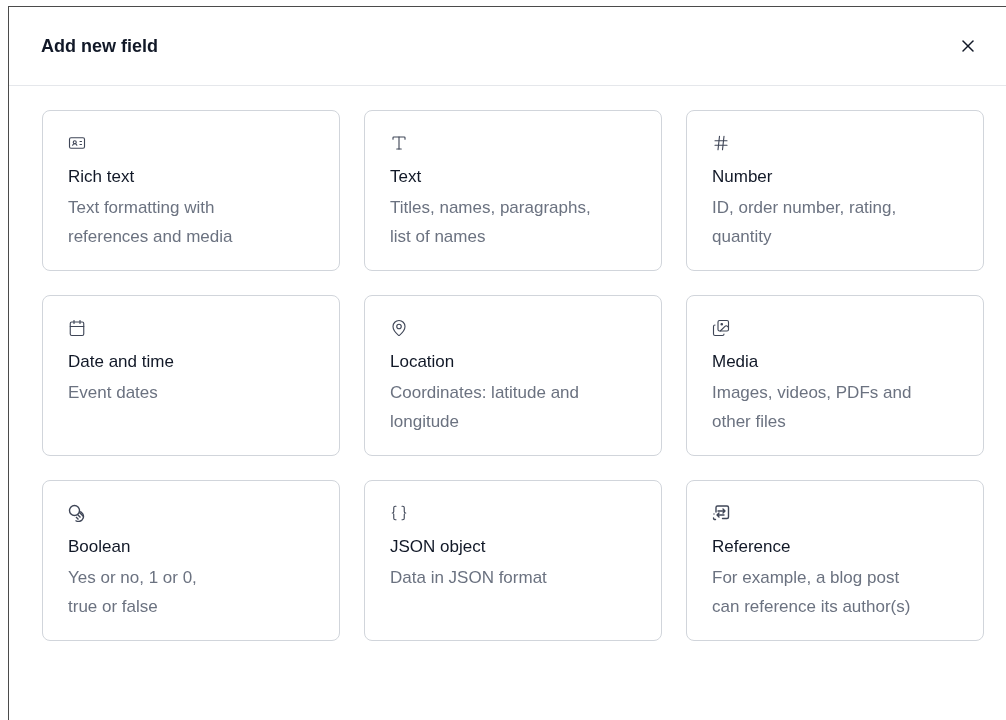 This screenshot has width=1006, height=720. Describe the element at coordinates (469, 578) in the screenshot. I see `field-type-description: Data in JSON format` at that location.